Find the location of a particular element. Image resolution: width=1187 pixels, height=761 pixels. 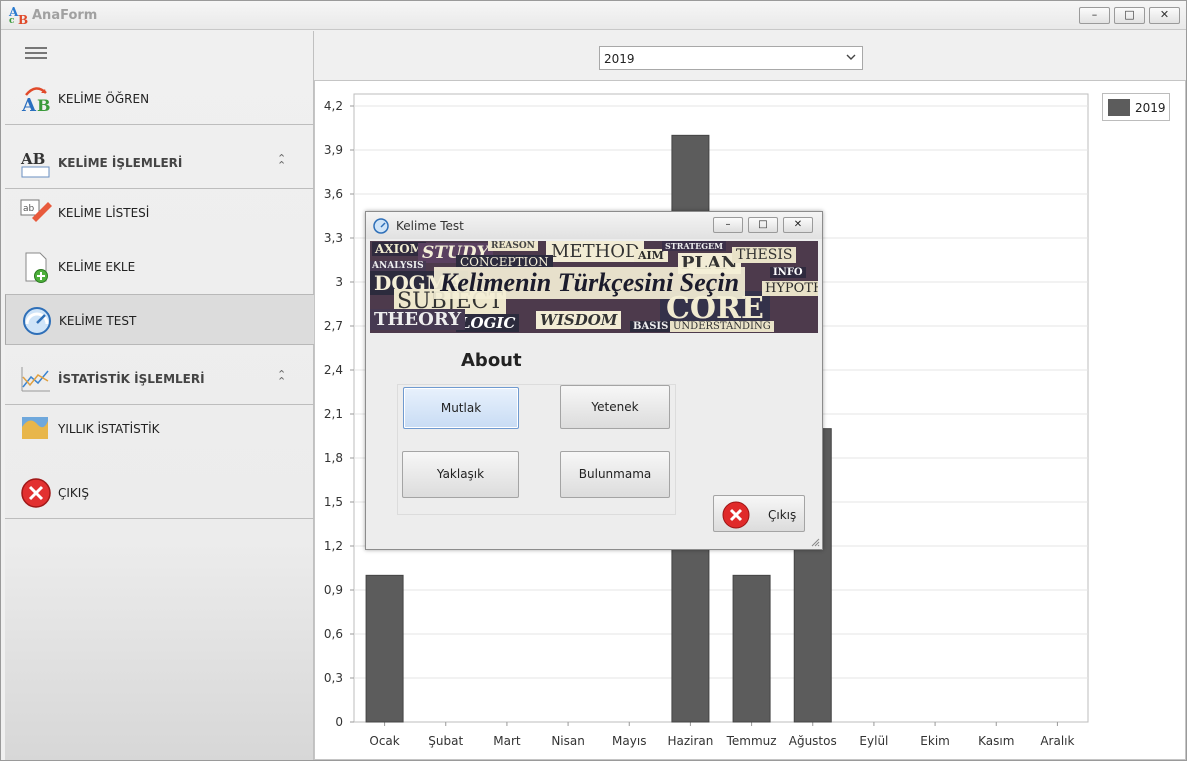

maximize-button: □ is located at coordinates (1129, 15).